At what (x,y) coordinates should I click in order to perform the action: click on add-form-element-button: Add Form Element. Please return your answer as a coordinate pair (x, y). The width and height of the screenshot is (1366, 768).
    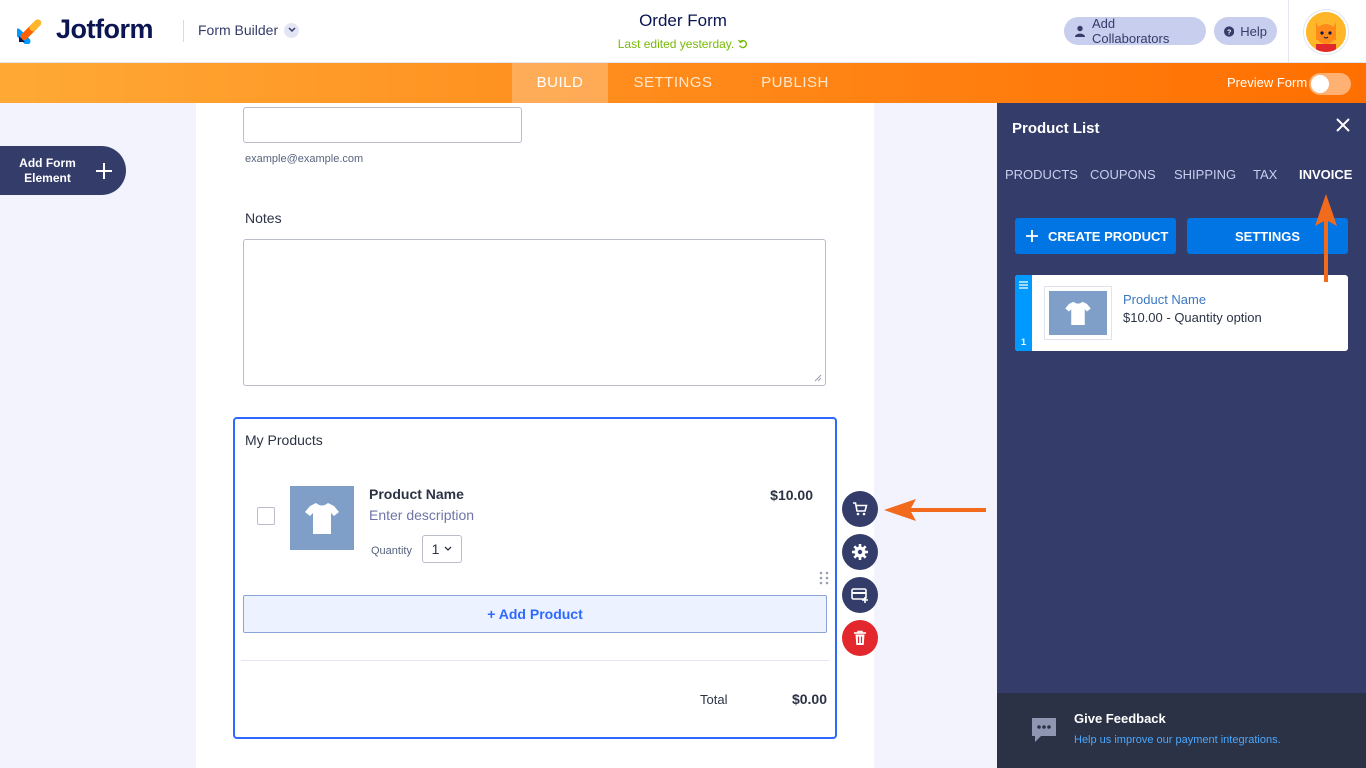
    Looking at the image, I should click on (63, 170).